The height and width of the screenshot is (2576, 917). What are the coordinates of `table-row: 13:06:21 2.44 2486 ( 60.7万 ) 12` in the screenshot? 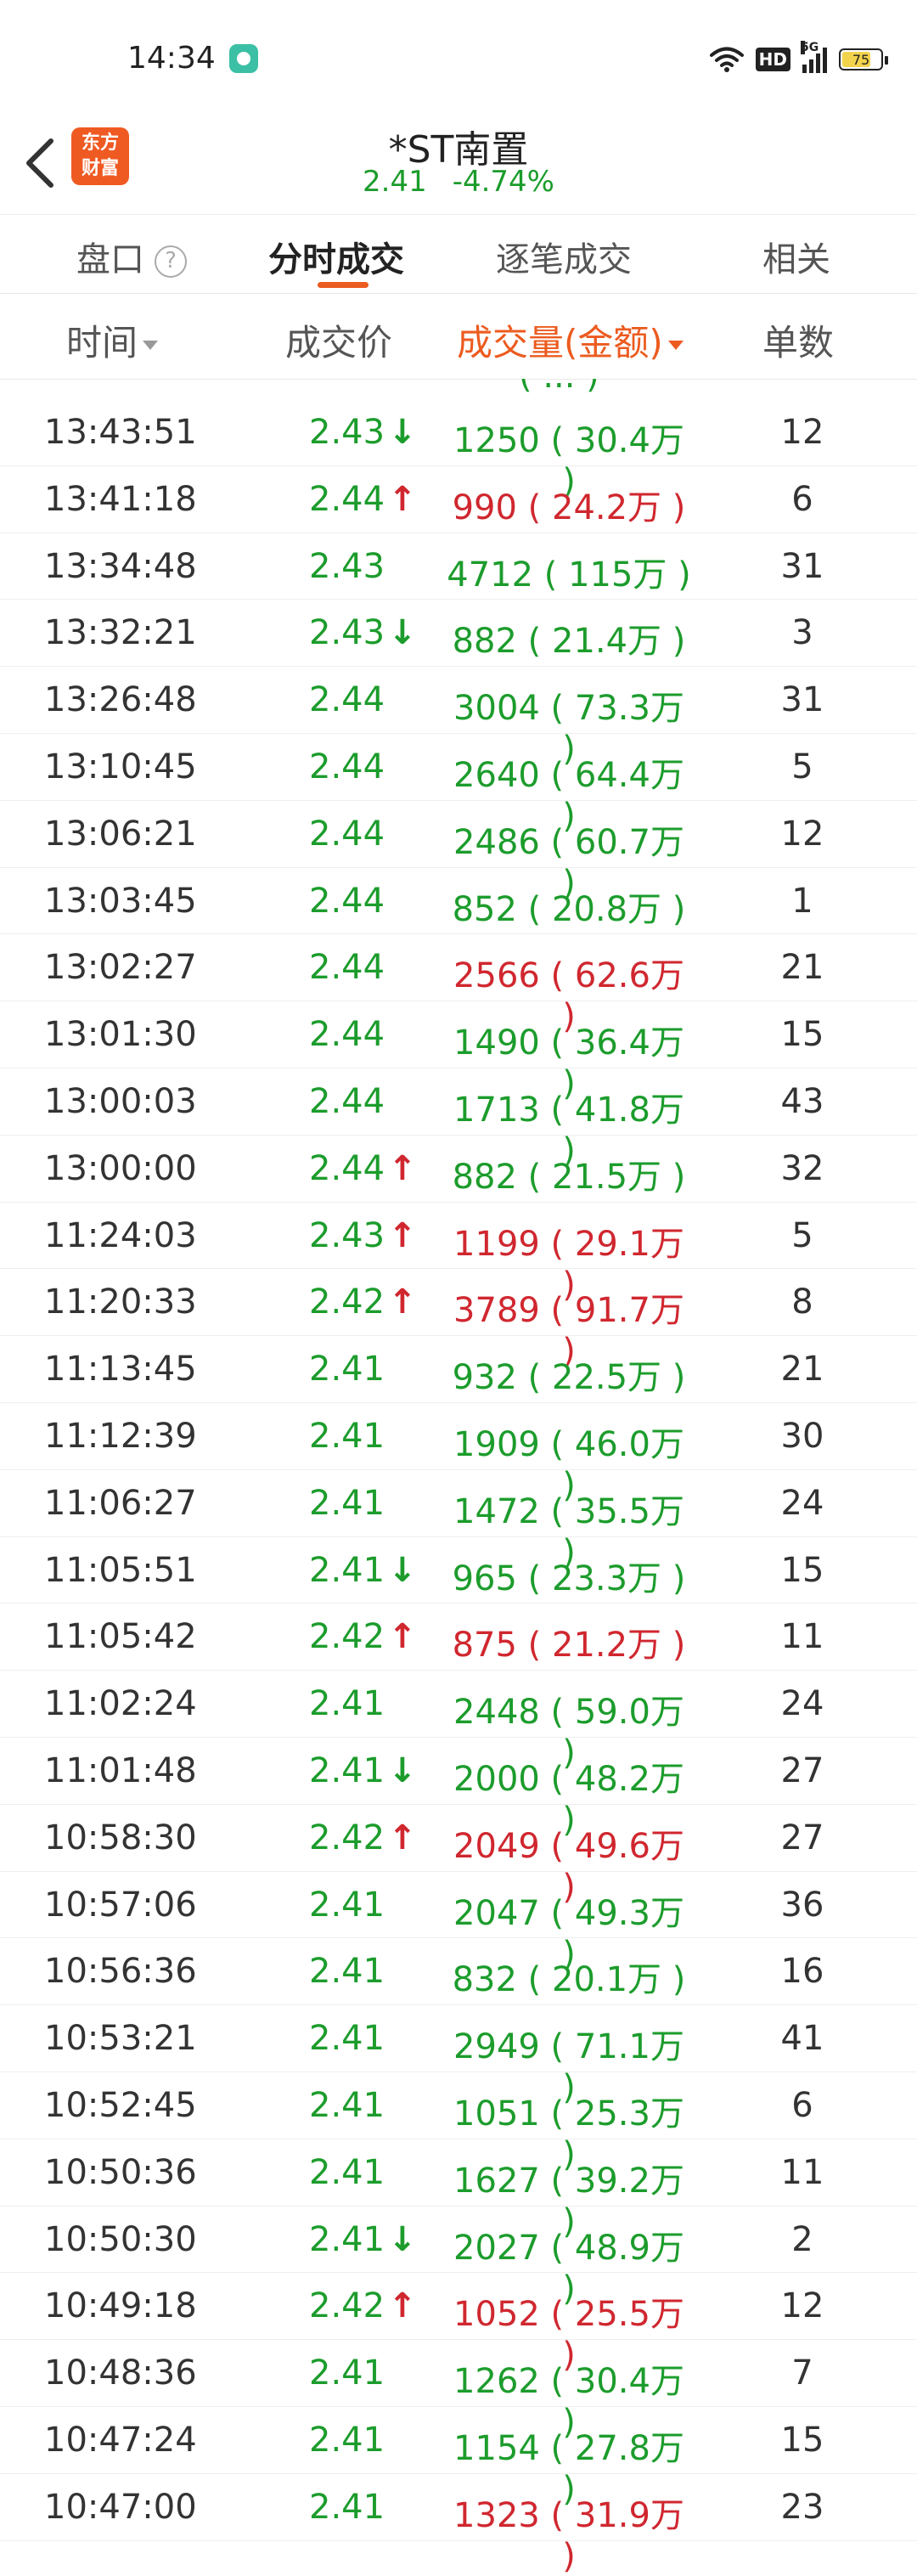 It's located at (458, 852).